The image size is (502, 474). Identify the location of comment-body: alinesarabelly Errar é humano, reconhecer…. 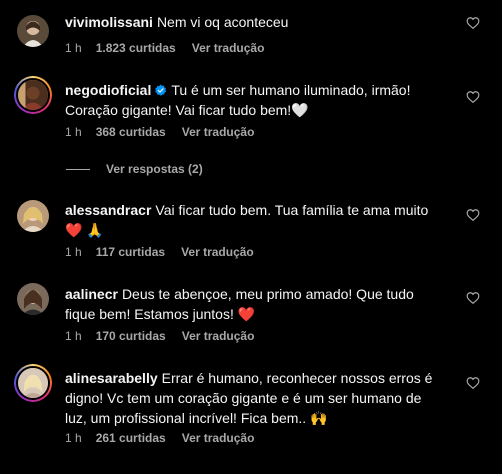
(254, 398).